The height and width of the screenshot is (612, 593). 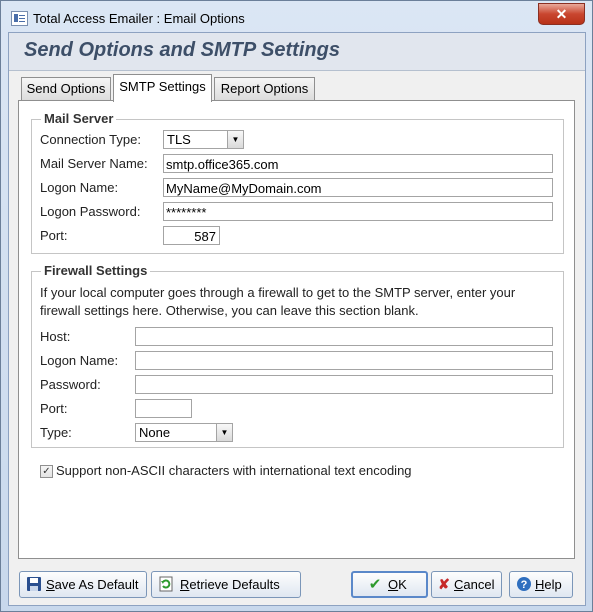 What do you see at coordinates (296, 17) in the screenshot?
I see `title-bar: Total Access Emailer : Email Options ✕` at bounding box center [296, 17].